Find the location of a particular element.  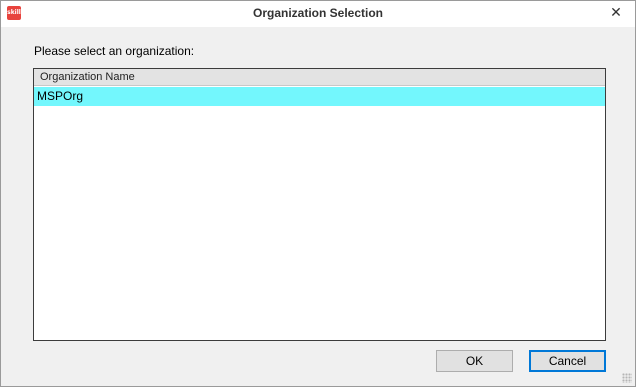

window-title: Organization Selection is located at coordinates (318, 13).